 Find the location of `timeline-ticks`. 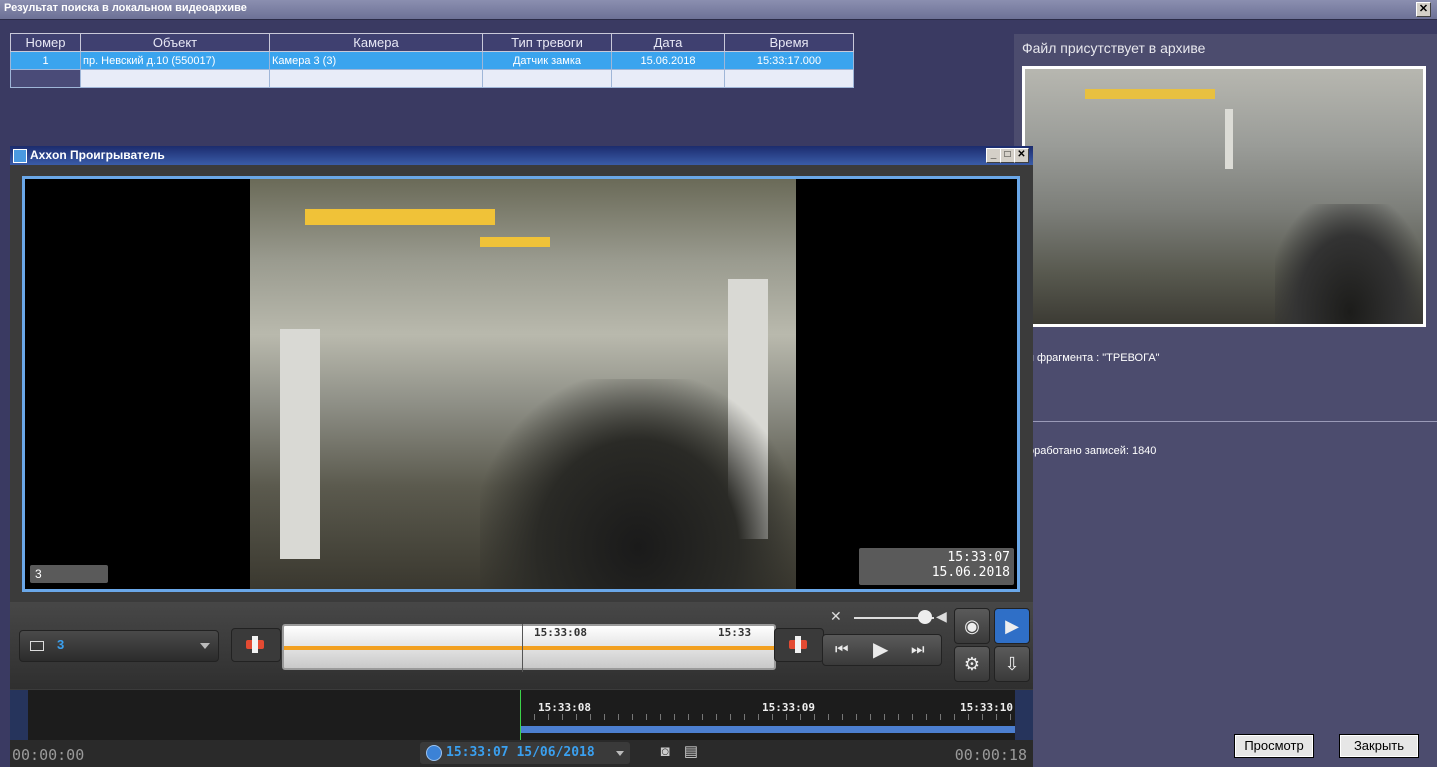

timeline-ticks is located at coordinates (773, 717).